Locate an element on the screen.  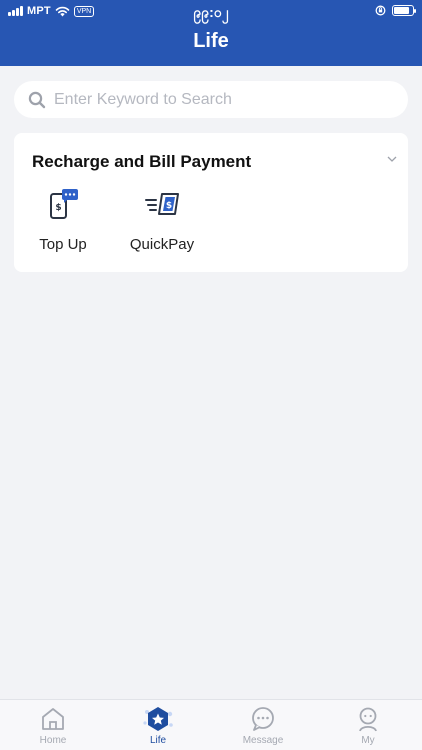
quickpay-button: $ QuickPay is located at coordinates (162, 220).